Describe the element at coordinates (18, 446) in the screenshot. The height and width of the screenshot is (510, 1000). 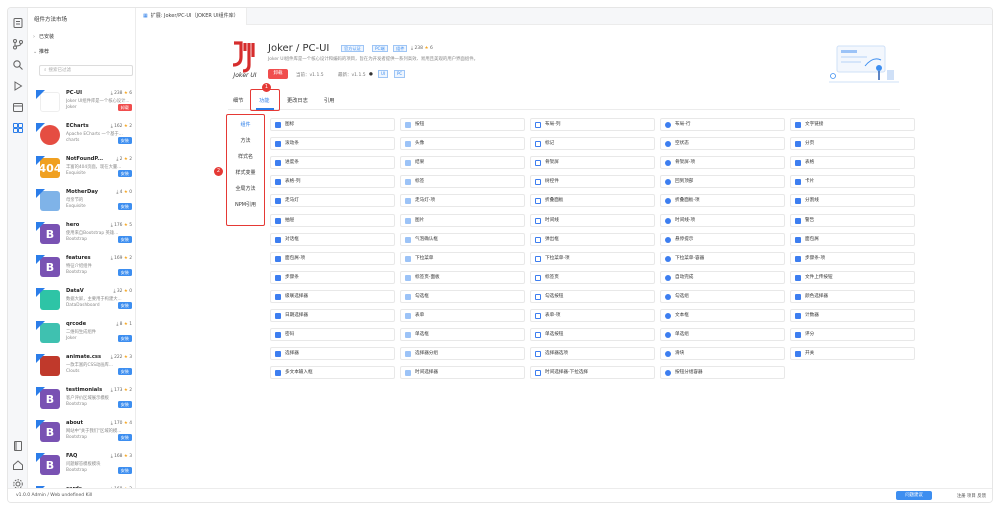
I see `book-icon` at that location.